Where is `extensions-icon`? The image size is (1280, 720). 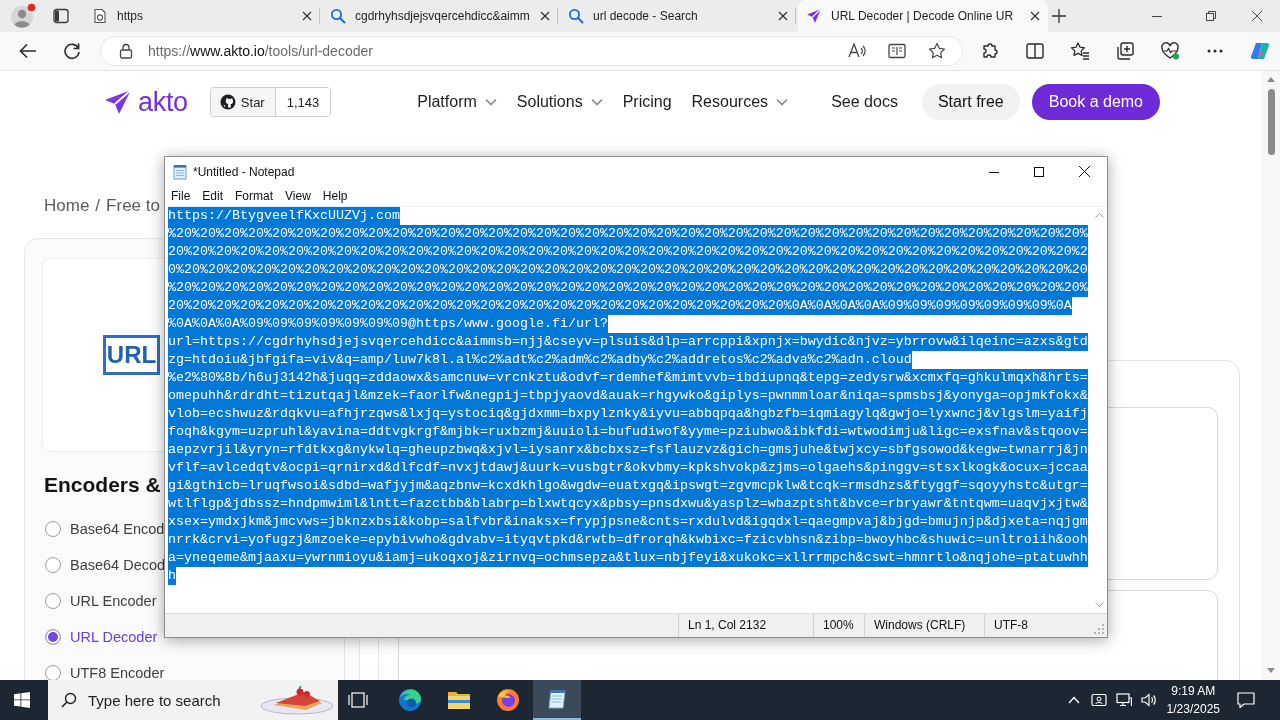 extensions-icon is located at coordinates (990, 51).